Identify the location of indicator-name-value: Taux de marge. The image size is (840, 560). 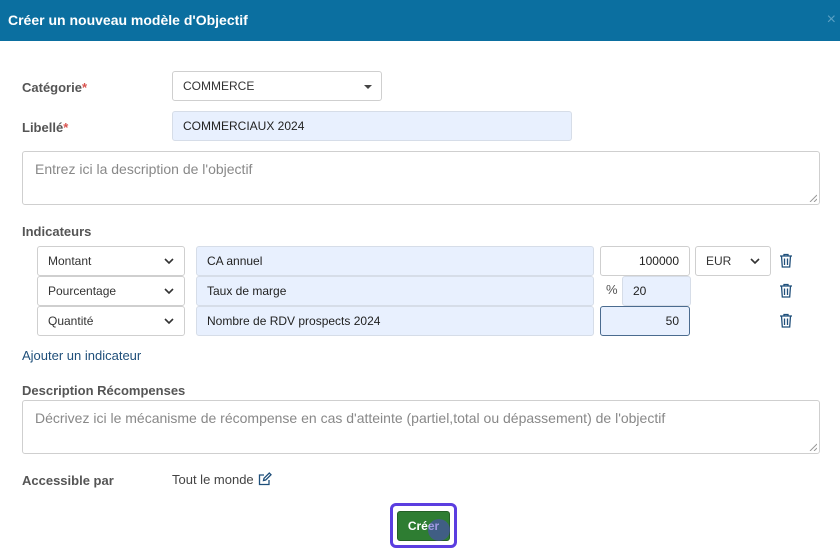
(247, 291).